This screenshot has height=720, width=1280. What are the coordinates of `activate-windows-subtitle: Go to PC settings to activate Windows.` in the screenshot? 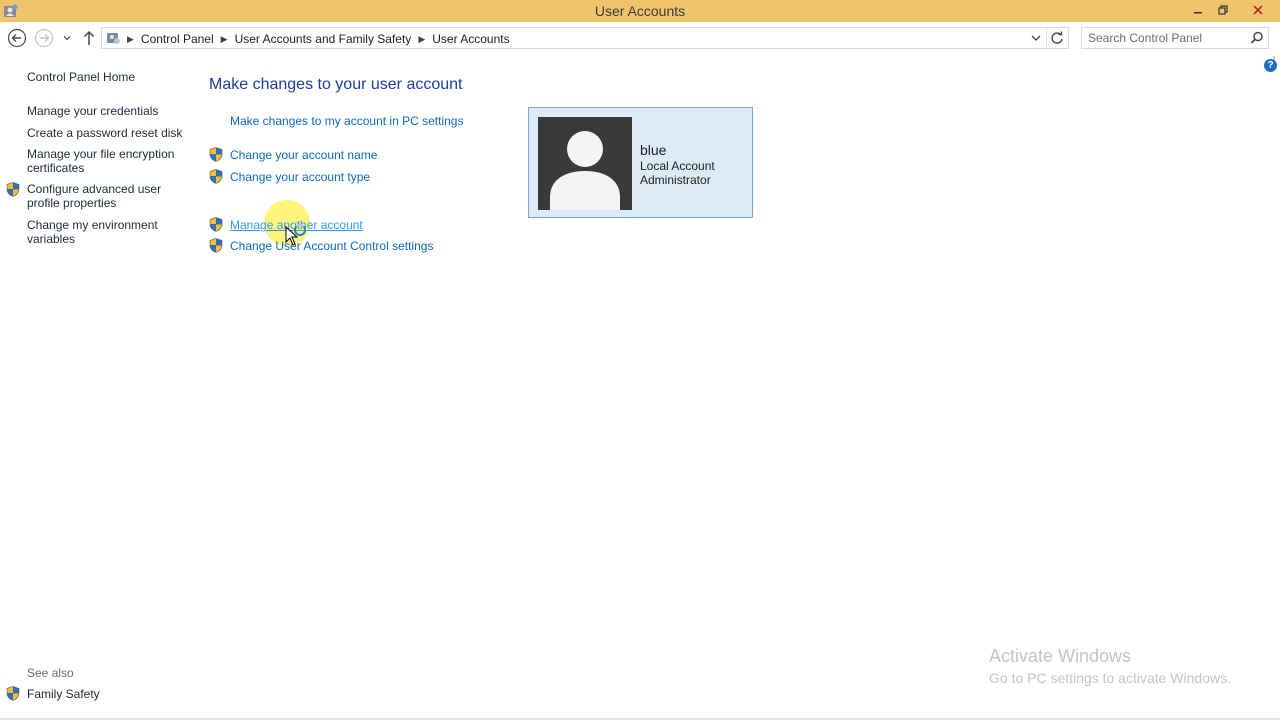 It's located at (1110, 678).